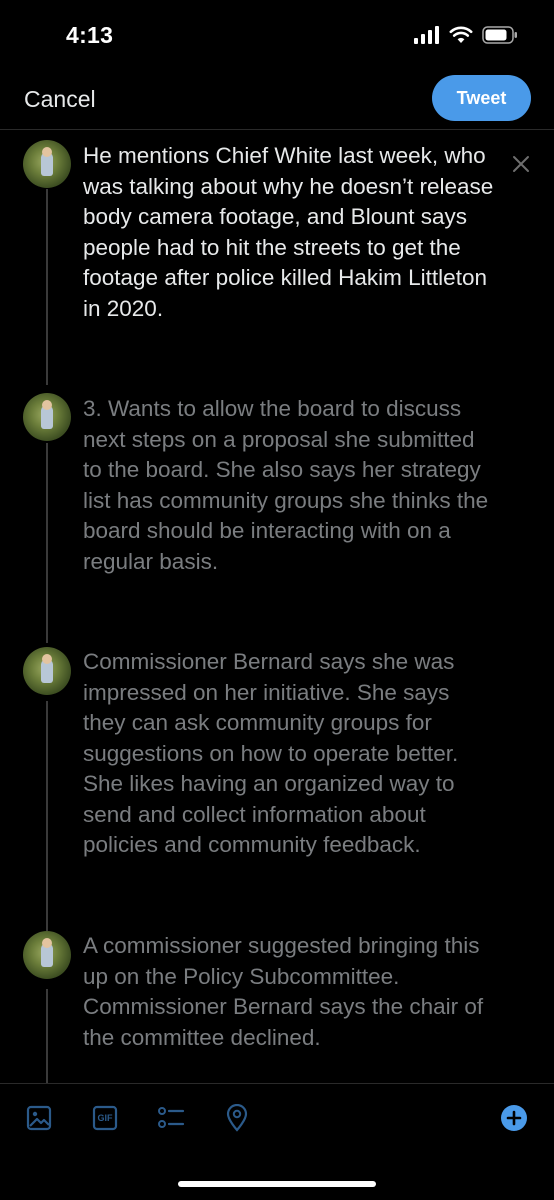 The width and height of the screenshot is (554, 1200). I want to click on cellular-signal-icon, so click(426, 35).